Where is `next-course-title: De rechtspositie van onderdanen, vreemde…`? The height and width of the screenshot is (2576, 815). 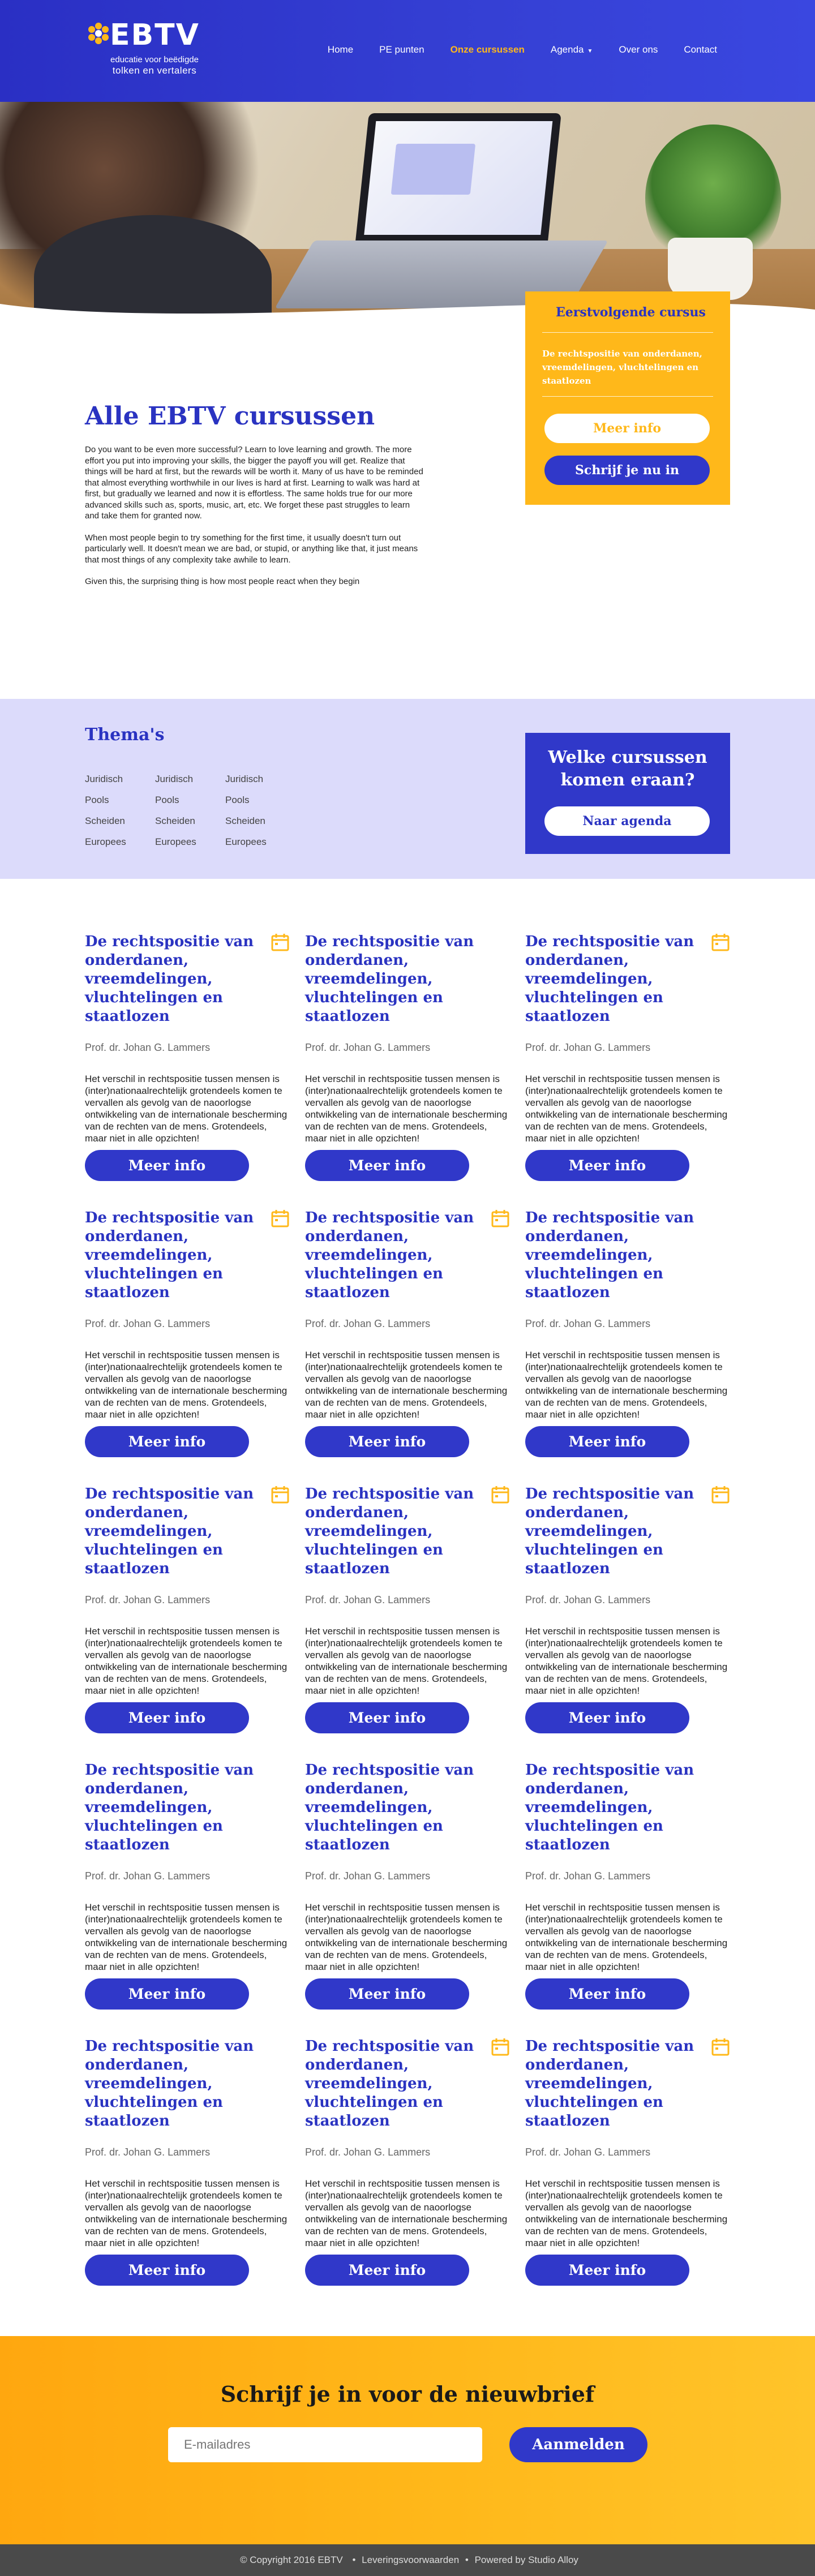
next-course-title: De rechtspositie van onderdanen, vreemde… is located at coordinates (624, 367).